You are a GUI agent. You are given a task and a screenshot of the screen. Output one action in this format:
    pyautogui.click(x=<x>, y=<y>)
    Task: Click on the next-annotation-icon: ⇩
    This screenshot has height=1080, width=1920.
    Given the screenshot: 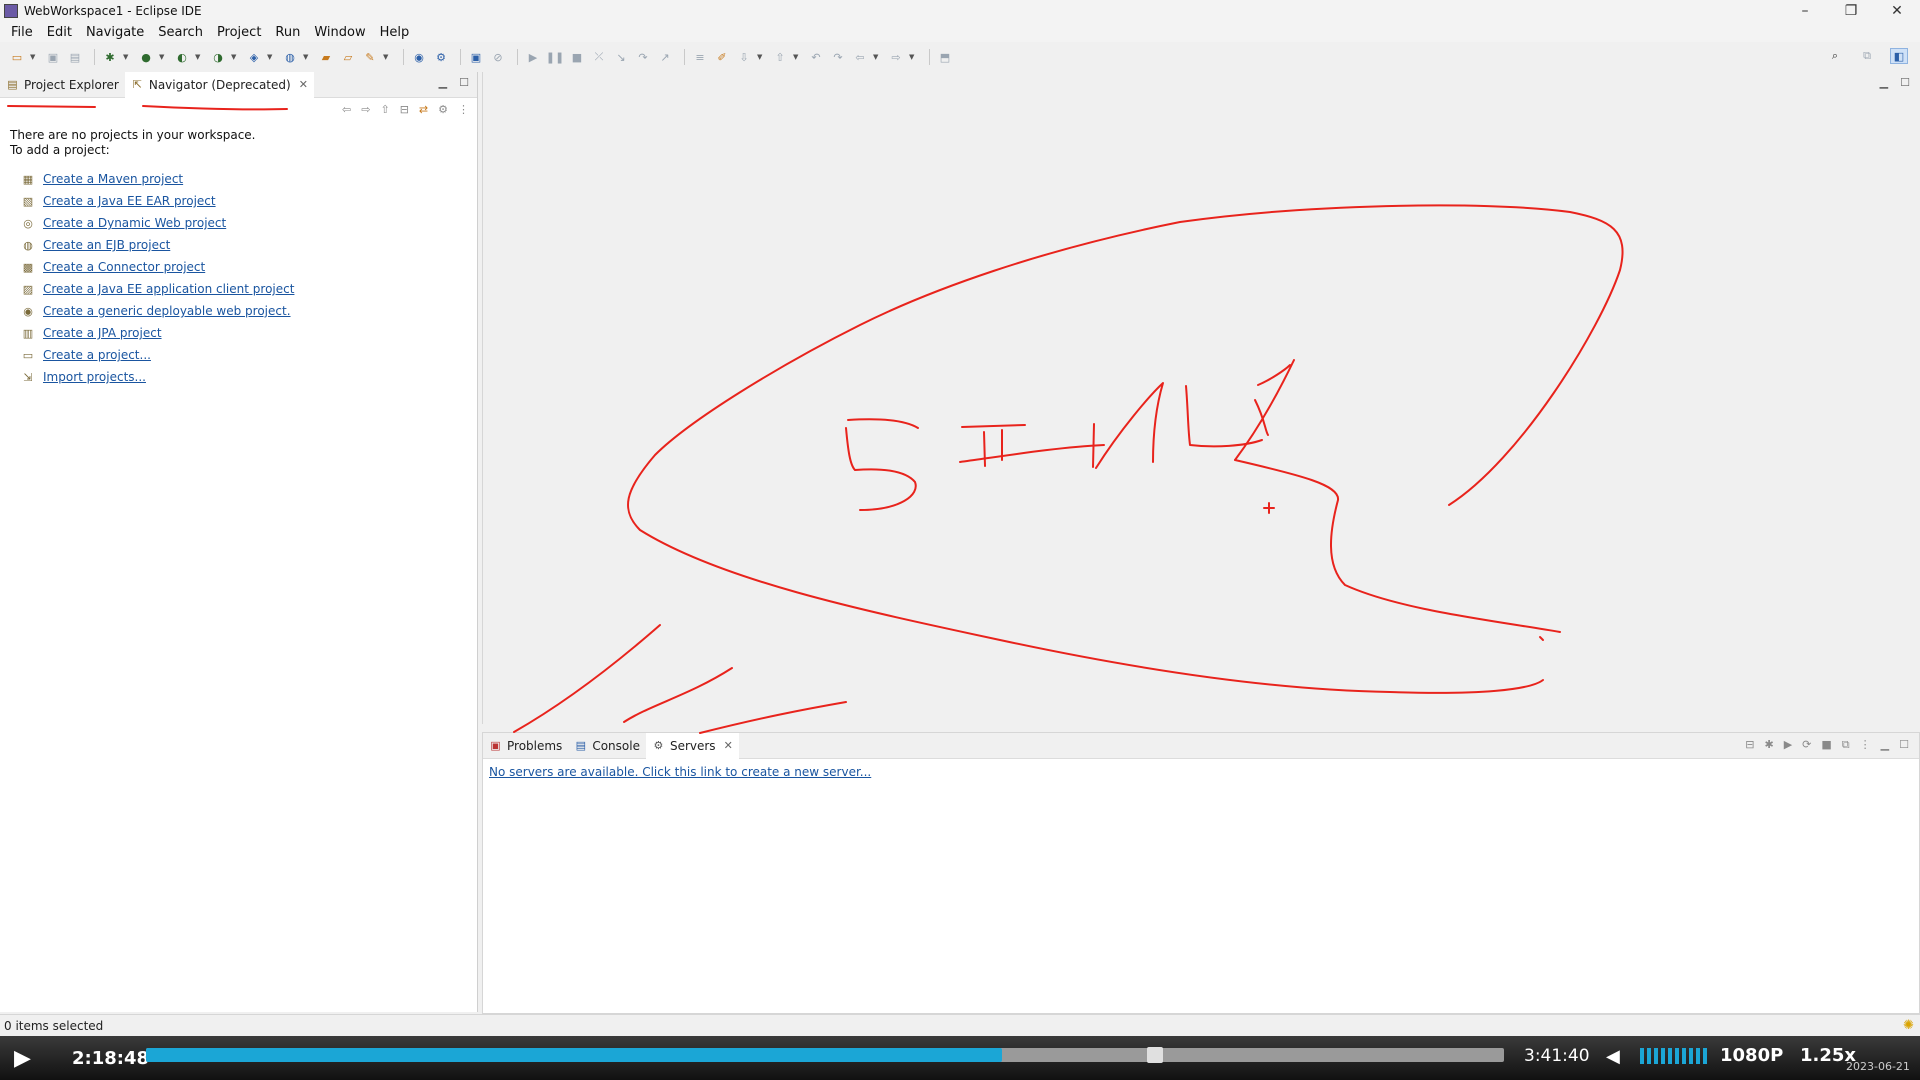 What is the action you would take?
    pyautogui.click(x=744, y=57)
    